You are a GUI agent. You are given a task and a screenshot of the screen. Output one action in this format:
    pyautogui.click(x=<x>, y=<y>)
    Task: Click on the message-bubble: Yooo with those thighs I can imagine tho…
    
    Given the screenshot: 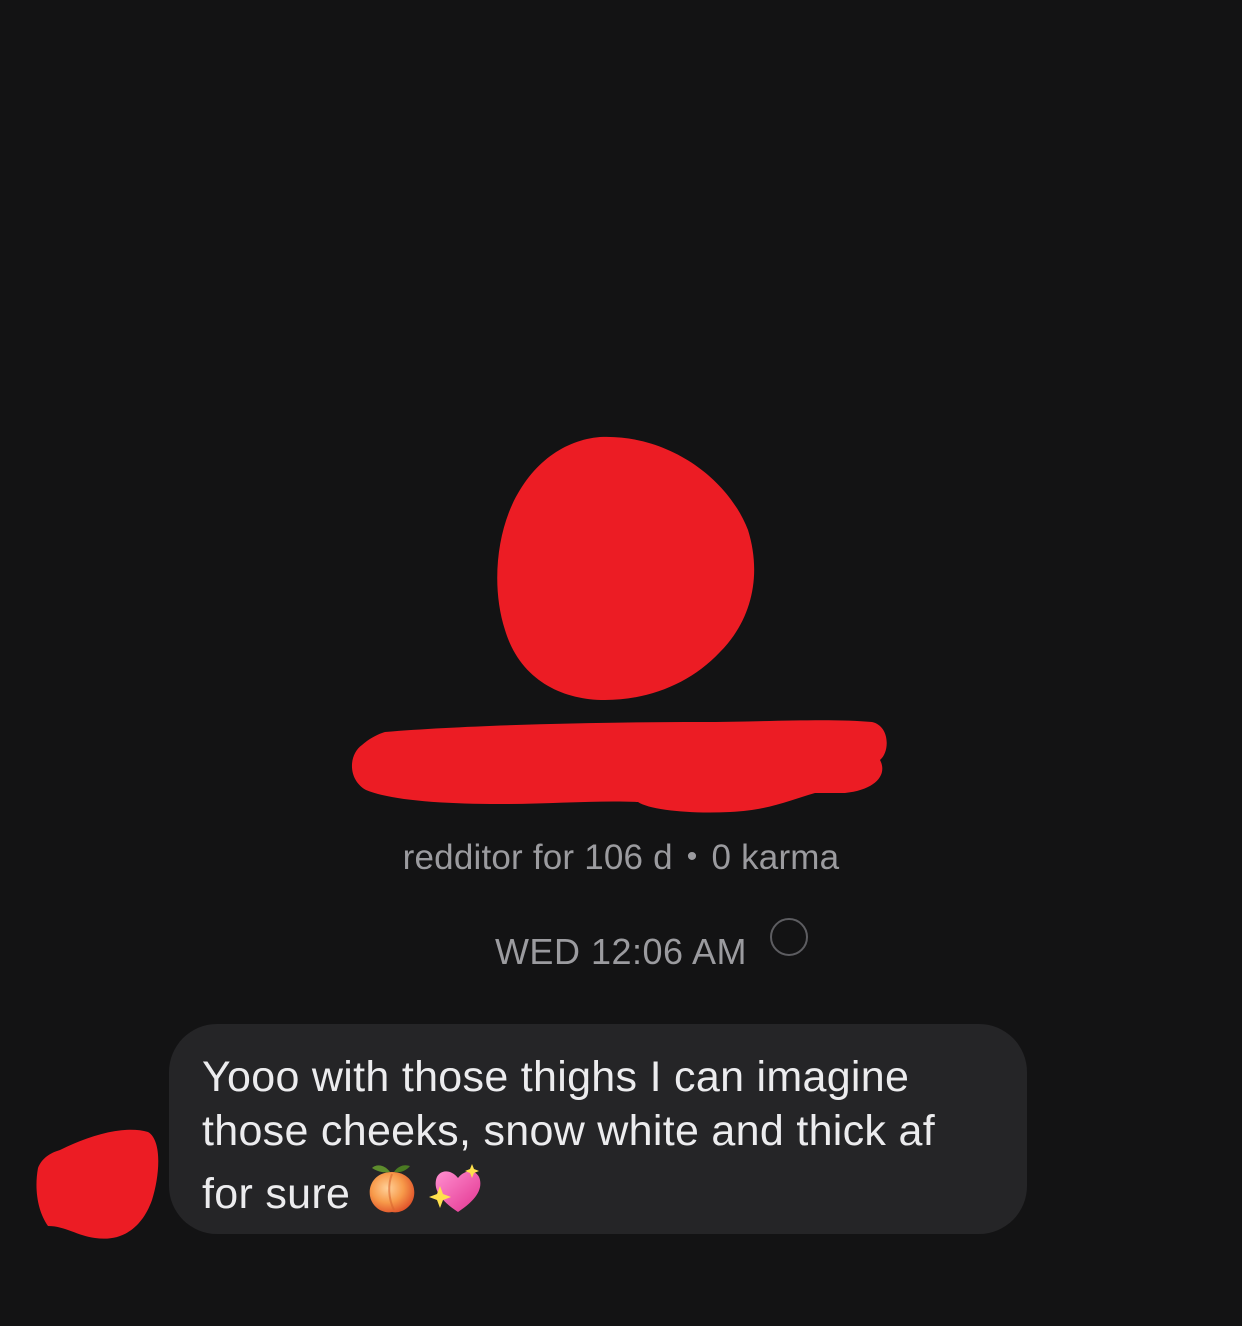 What is the action you would take?
    pyautogui.click(x=598, y=1129)
    